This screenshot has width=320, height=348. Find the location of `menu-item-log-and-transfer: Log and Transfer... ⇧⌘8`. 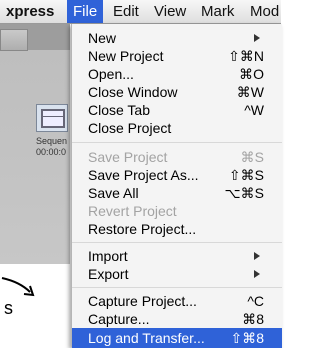

menu-item-log-and-transfer: Log and Transfer... ⇧⌘8 is located at coordinates (177, 338).